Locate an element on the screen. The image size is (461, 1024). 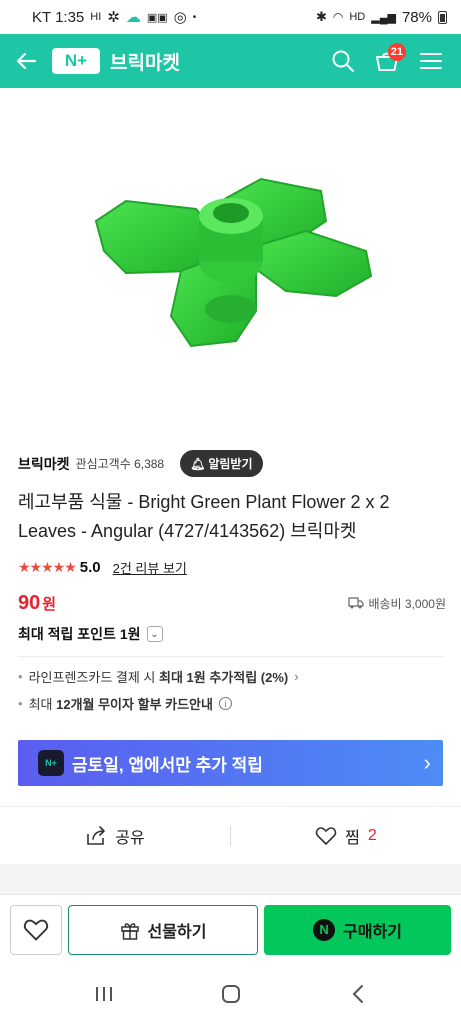
shipping-info: 배송비 3,000원 is located at coordinates (397, 603).